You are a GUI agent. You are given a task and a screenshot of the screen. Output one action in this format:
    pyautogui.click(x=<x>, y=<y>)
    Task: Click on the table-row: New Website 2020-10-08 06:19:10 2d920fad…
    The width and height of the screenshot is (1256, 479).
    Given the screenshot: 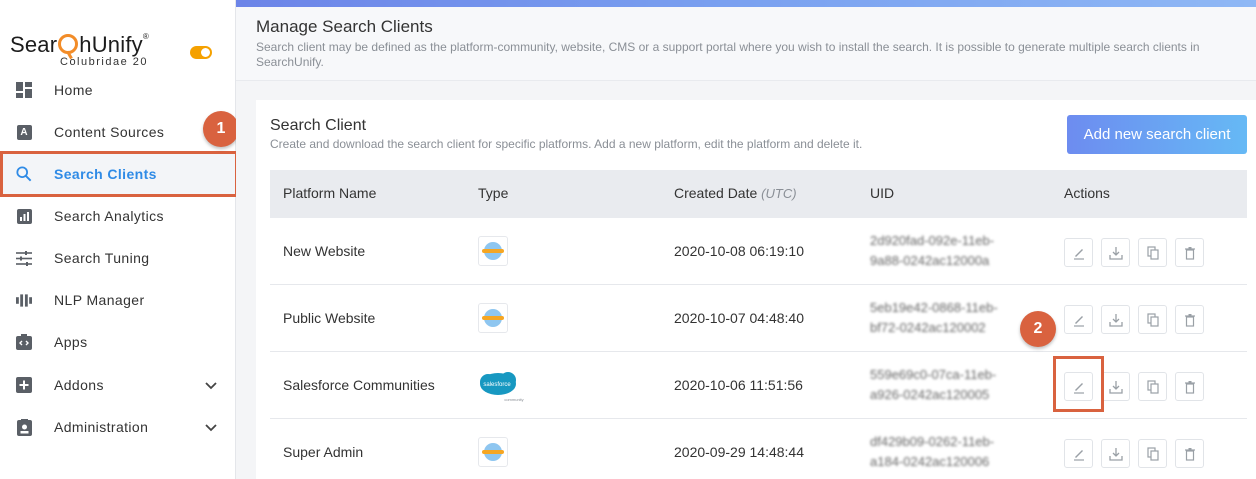 What is the action you would take?
    pyautogui.click(x=758, y=251)
    